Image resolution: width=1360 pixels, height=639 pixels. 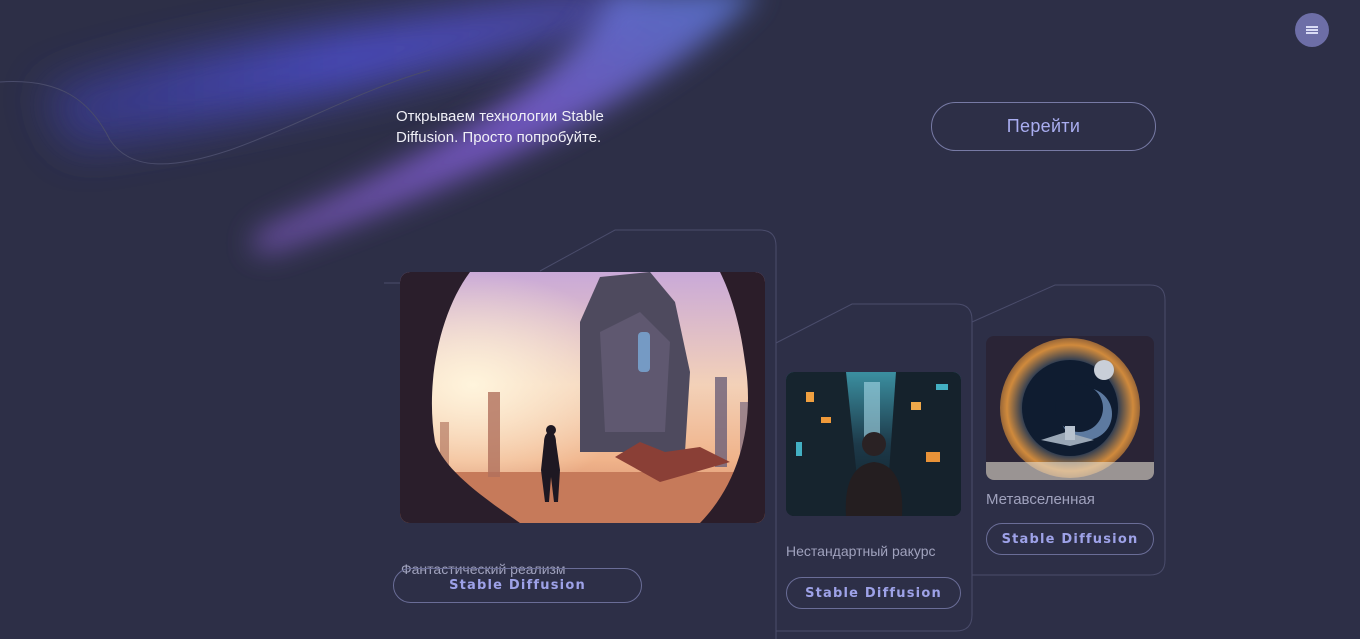 What do you see at coordinates (1040, 499) in the screenshot?
I see `card-label-metaverse: Метавселенная` at bounding box center [1040, 499].